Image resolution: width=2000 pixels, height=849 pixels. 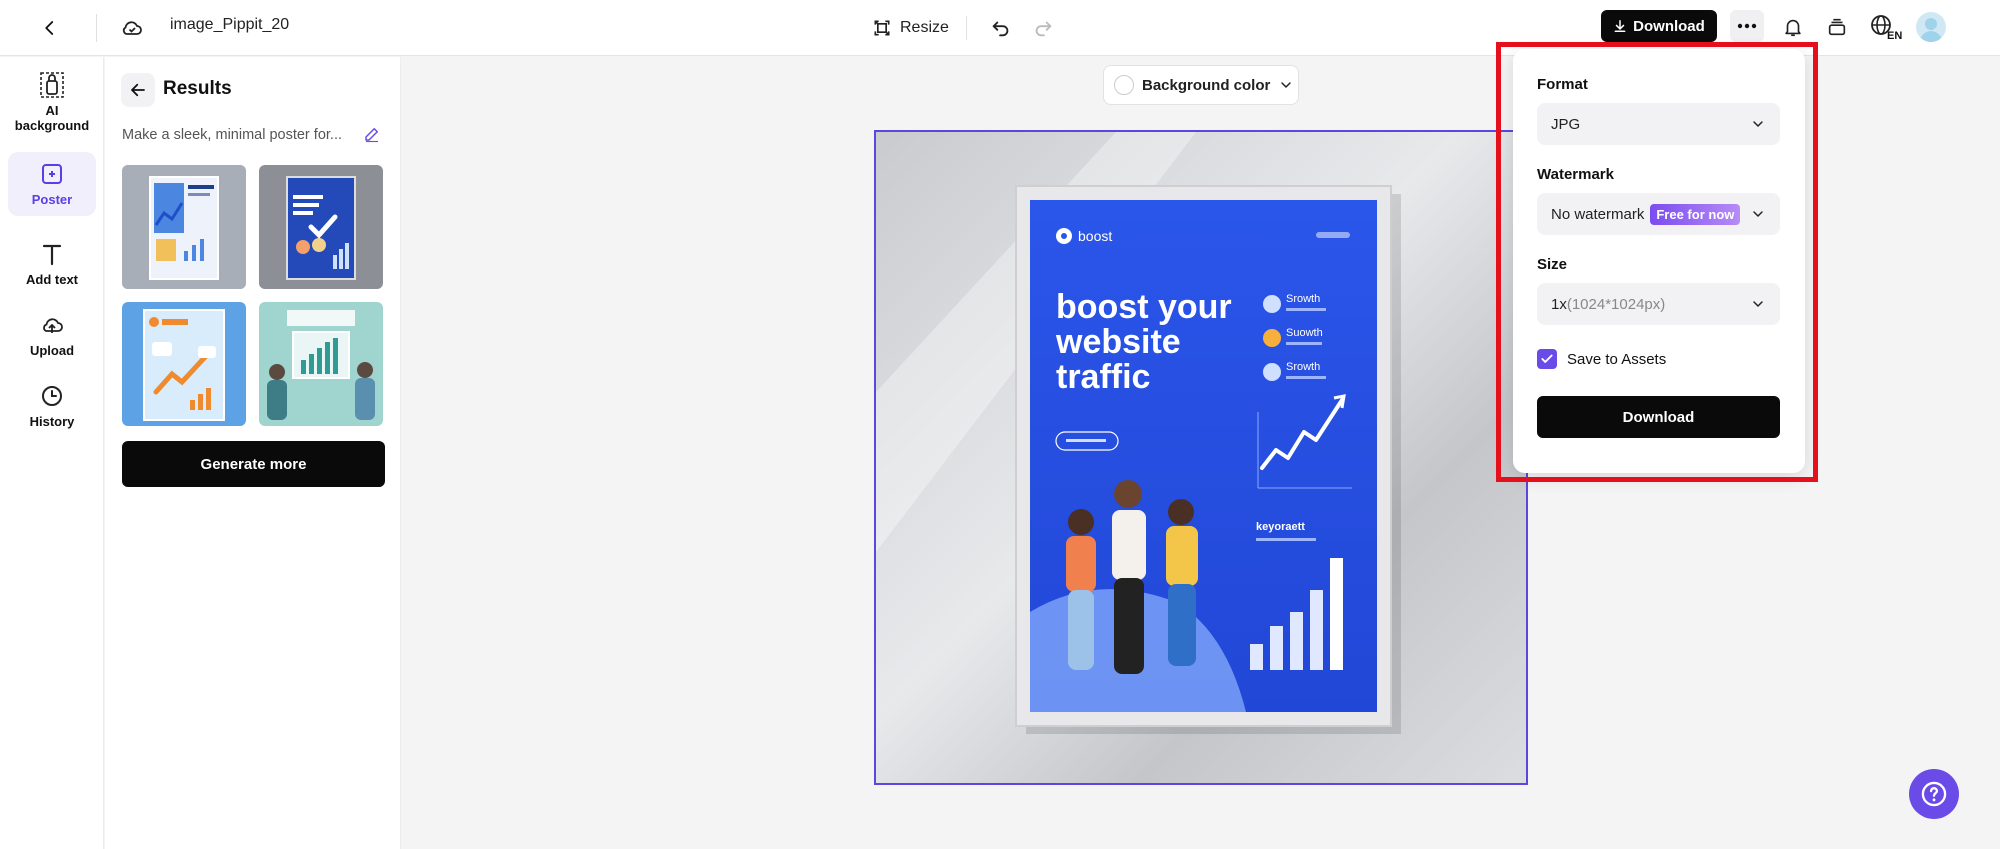 What do you see at coordinates (52, 254) in the screenshot?
I see `text-icon` at bounding box center [52, 254].